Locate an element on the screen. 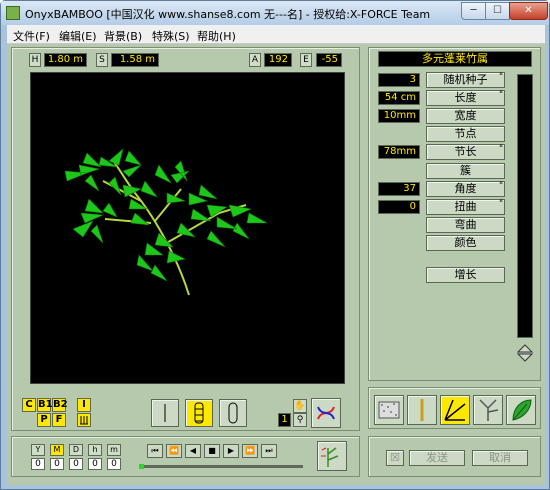 Image resolution: width=550 pixels, height=490 pixels. segment-view-button is located at coordinates (199, 413).